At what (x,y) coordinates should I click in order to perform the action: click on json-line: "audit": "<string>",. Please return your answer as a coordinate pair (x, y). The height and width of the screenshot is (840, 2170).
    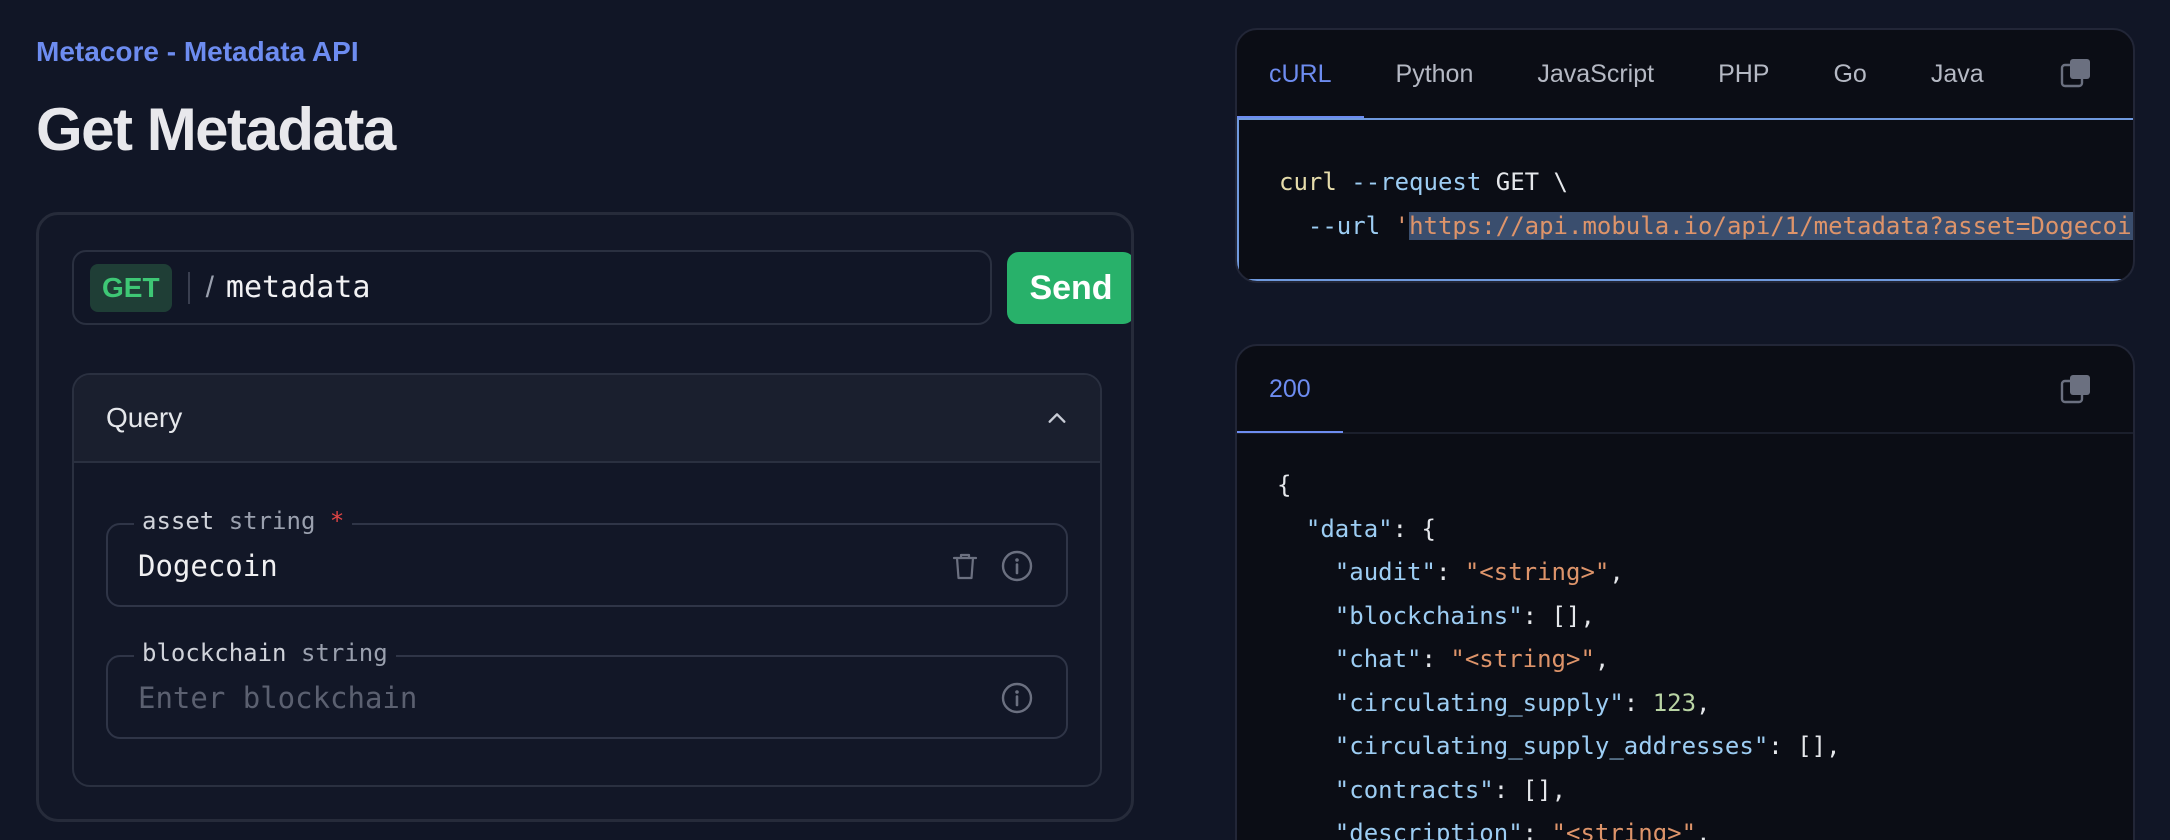
    Looking at the image, I should click on (1479, 572).